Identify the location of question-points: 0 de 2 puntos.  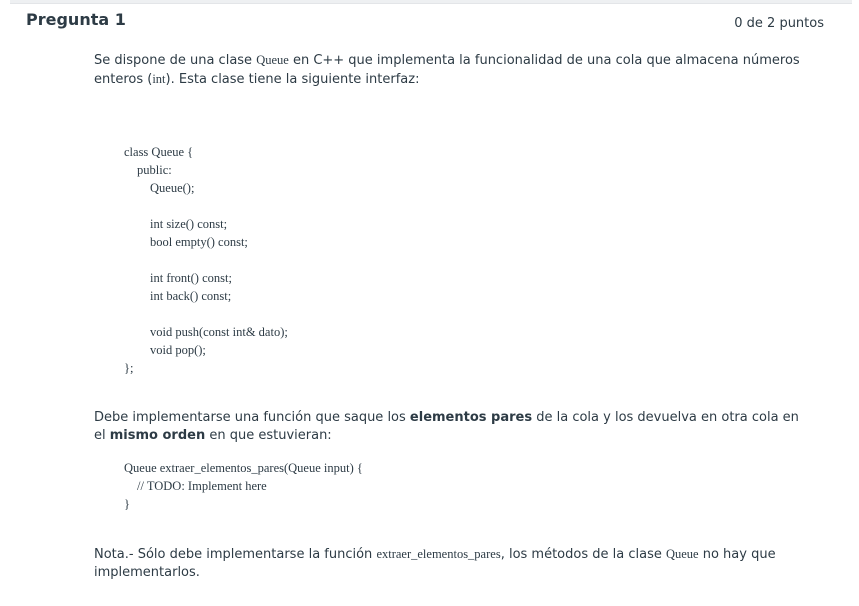
(779, 23).